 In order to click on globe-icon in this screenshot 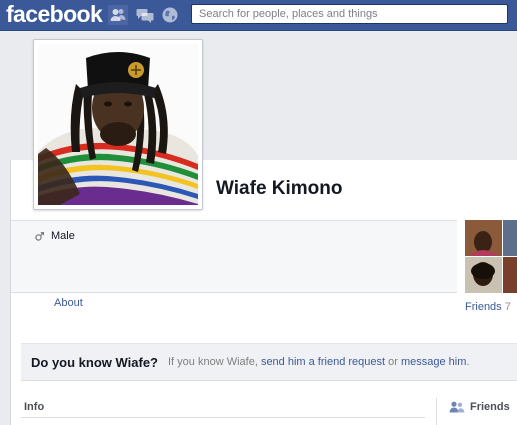, I will do `click(170, 15)`.